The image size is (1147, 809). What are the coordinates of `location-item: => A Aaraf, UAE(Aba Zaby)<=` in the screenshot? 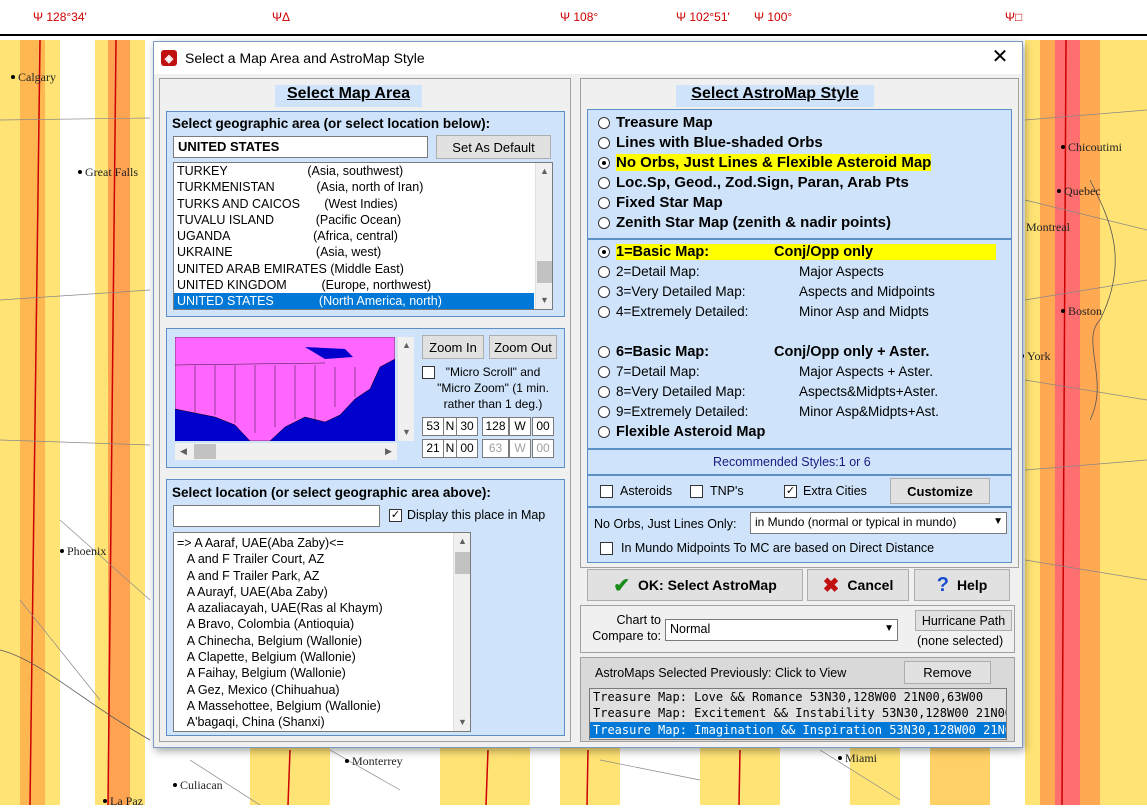 It's located at (313, 543).